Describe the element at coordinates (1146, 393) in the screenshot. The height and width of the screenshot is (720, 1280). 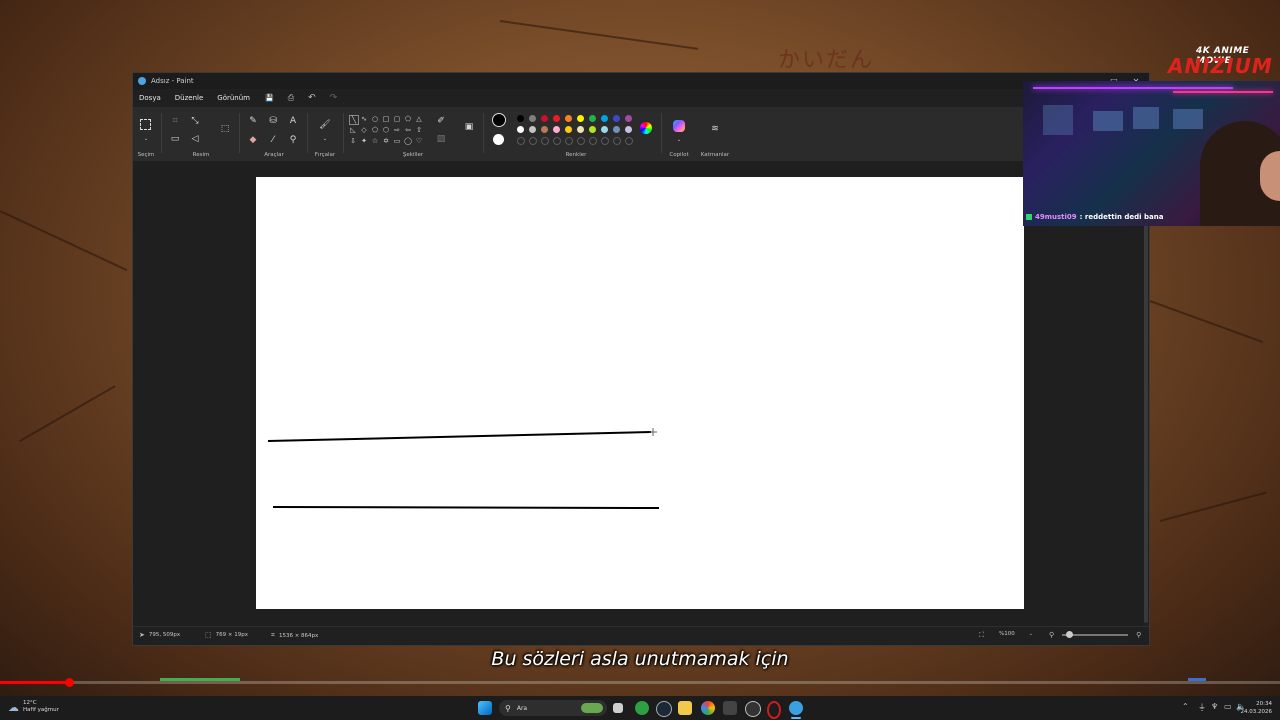
I see `vertical-scrollbar` at that location.